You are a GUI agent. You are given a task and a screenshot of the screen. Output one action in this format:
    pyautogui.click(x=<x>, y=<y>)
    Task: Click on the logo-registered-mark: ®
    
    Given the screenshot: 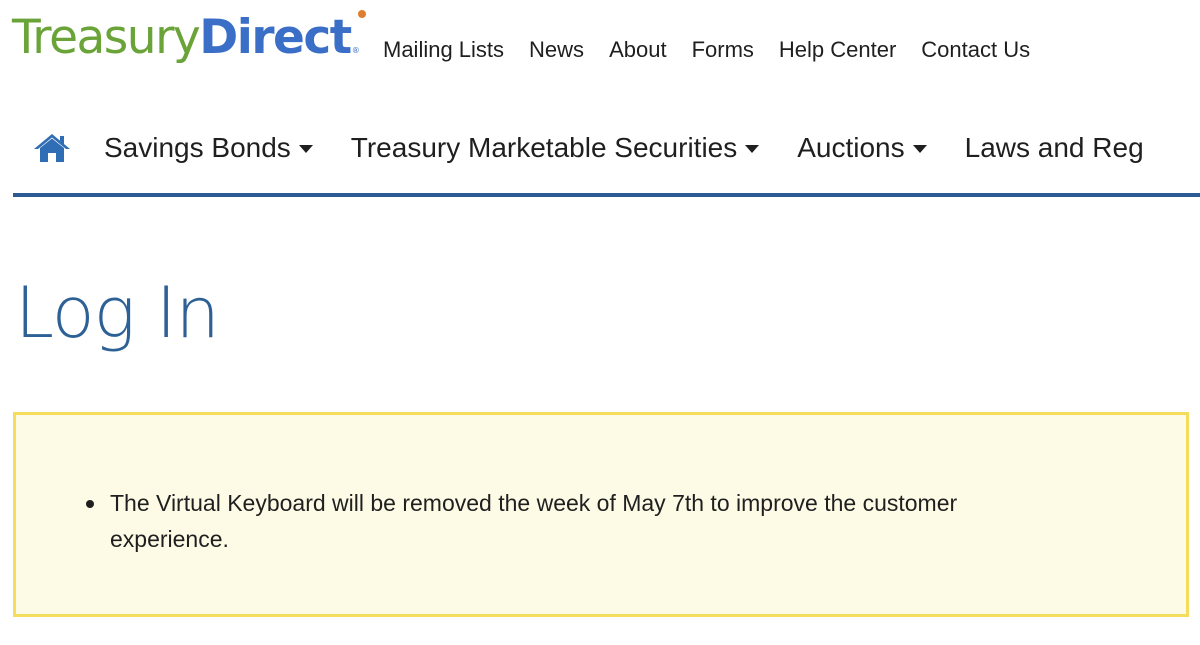 What is the action you would take?
    pyautogui.click(x=355, y=50)
    